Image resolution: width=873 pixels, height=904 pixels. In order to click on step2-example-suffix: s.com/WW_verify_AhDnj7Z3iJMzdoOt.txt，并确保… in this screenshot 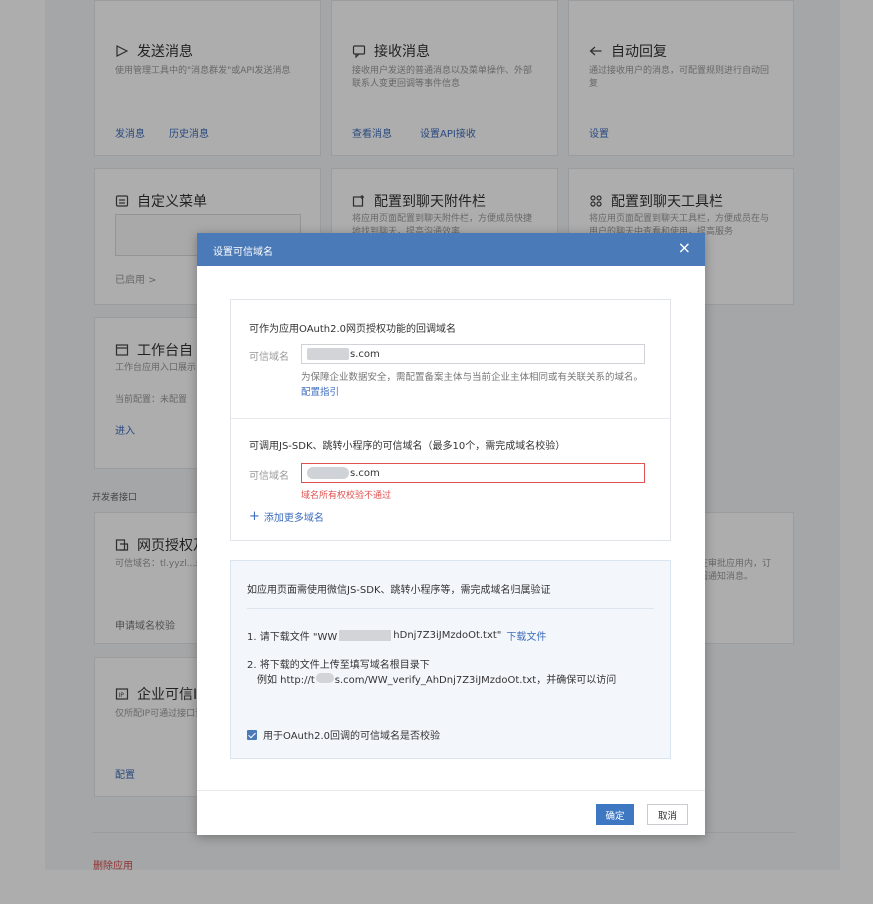, I will do `click(475, 680)`.